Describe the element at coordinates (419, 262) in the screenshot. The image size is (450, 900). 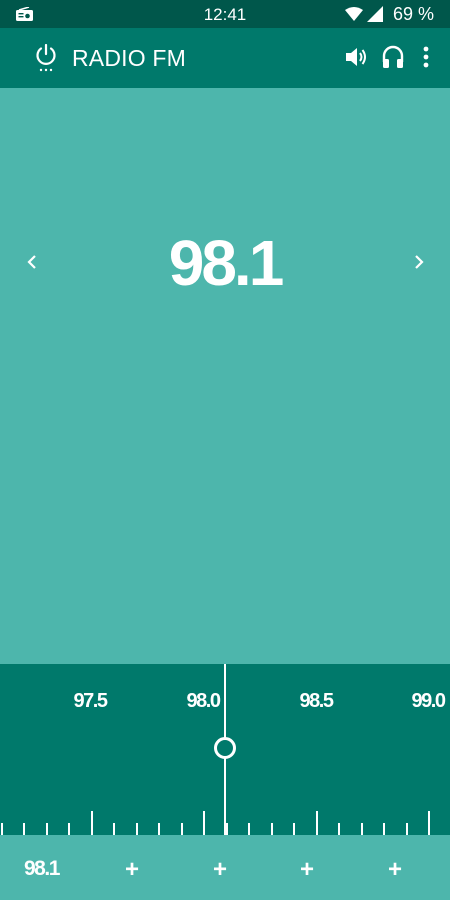
I see `chevron-right-icon` at that location.